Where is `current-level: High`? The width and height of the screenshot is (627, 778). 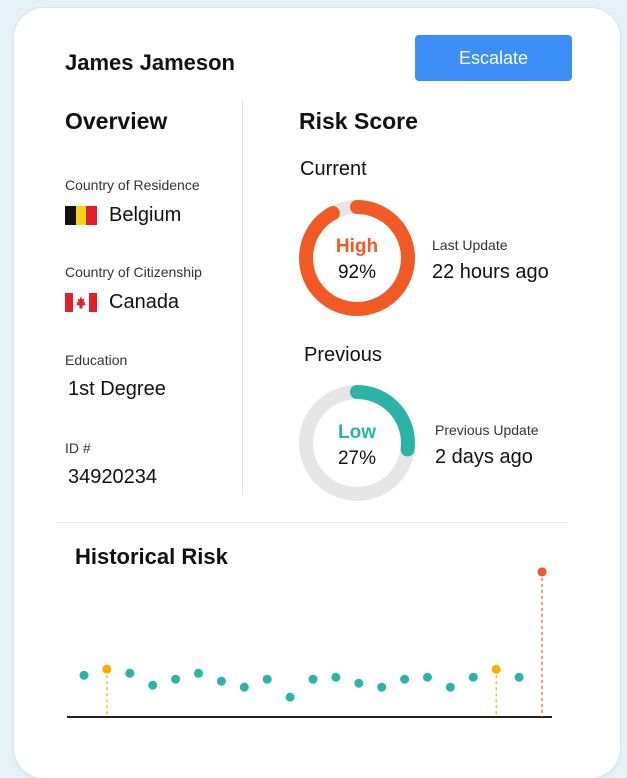 current-level: High is located at coordinates (357, 246).